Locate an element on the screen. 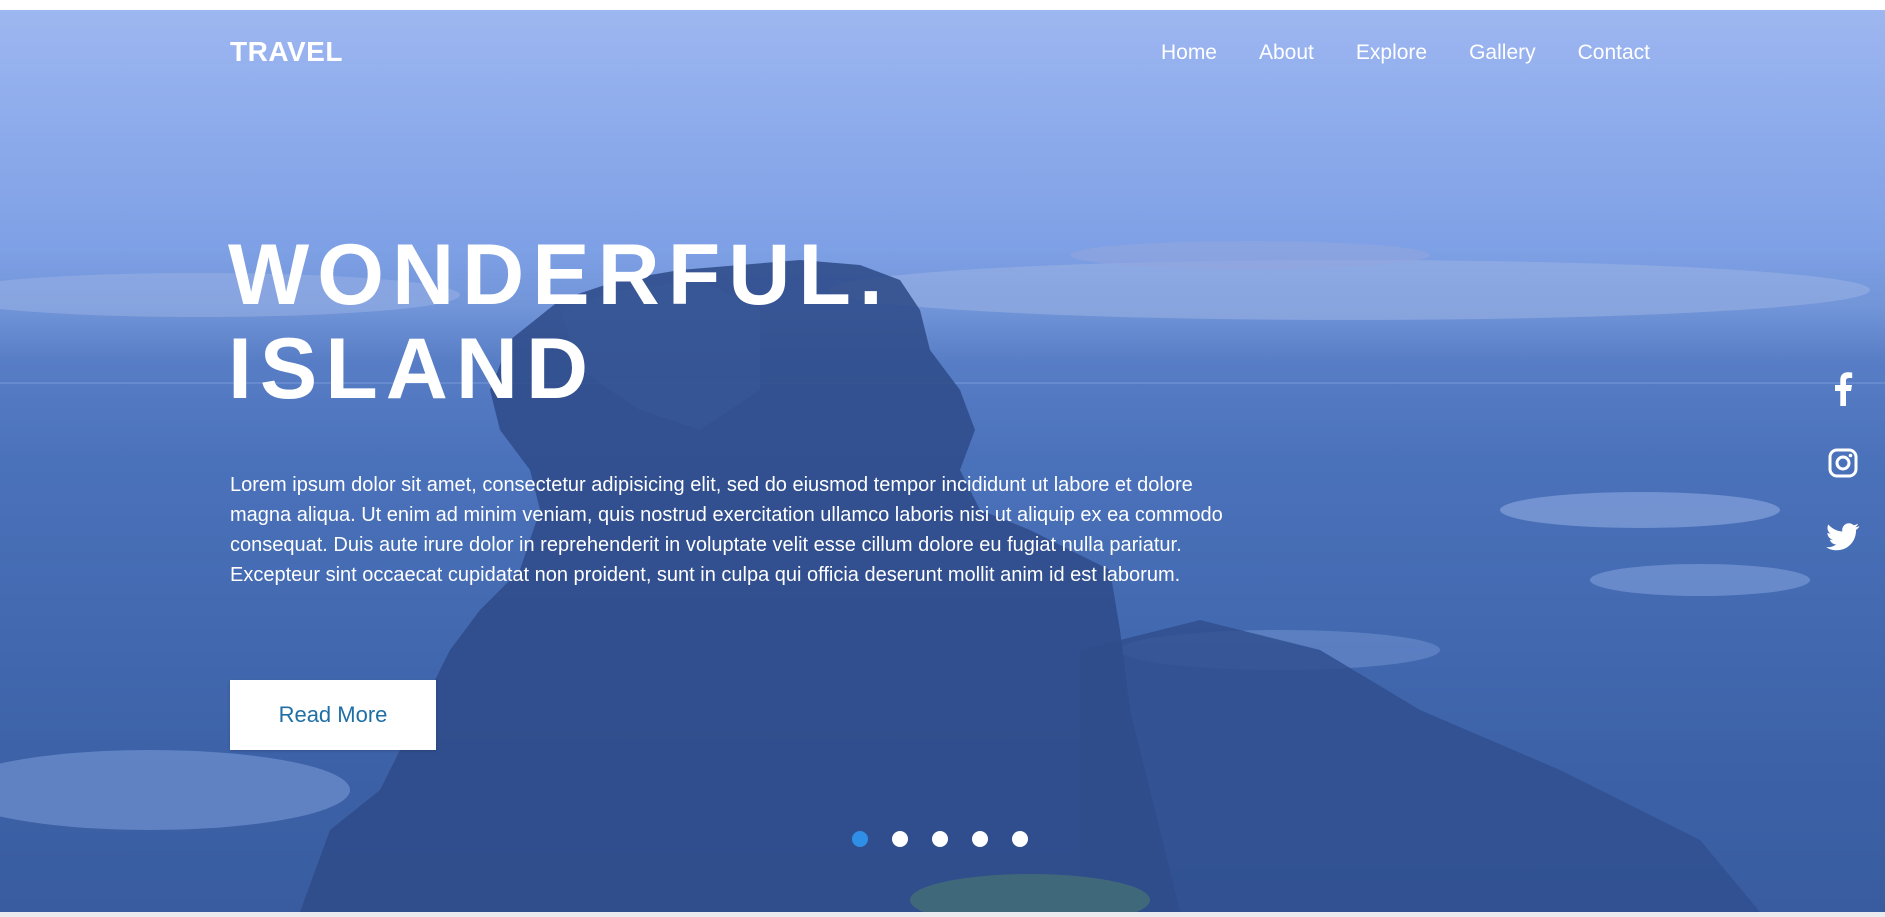 The height and width of the screenshot is (917, 1885). instagram-icon is located at coordinates (1843, 463).